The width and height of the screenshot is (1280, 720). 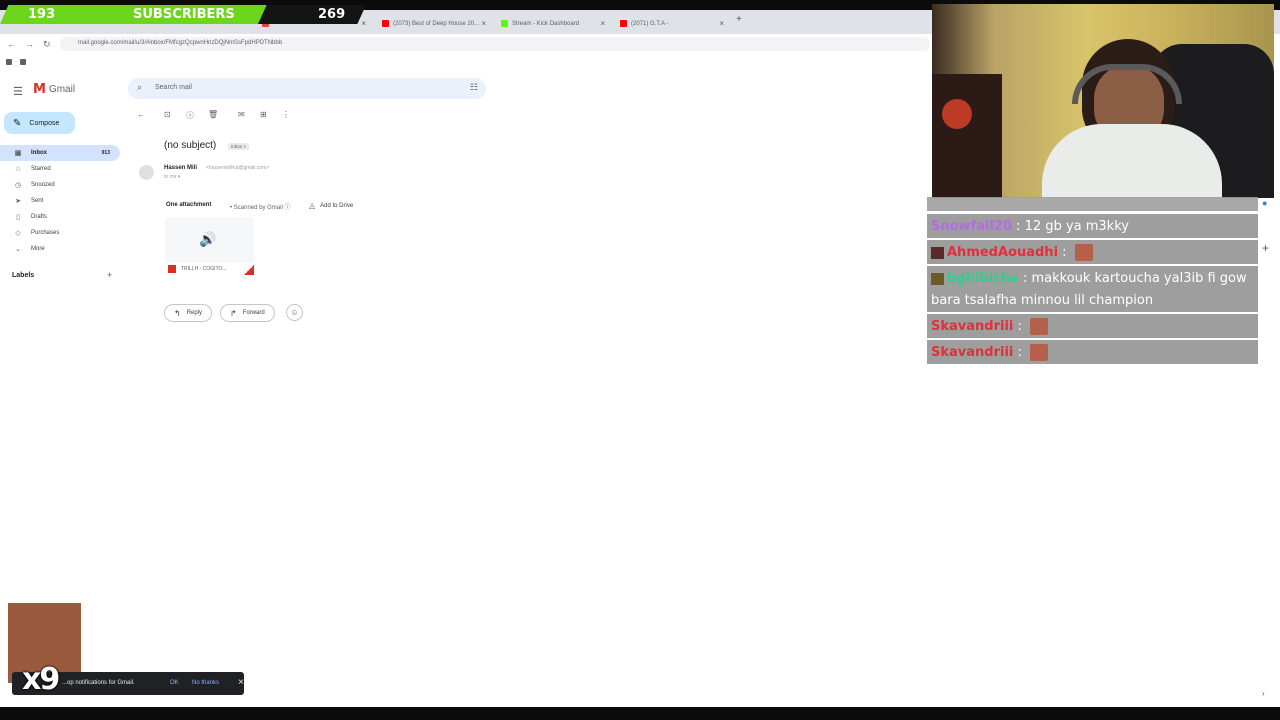 What do you see at coordinates (241, 114) in the screenshot?
I see `mark-unread-icon: ✉` at bounding box center [241, 114].